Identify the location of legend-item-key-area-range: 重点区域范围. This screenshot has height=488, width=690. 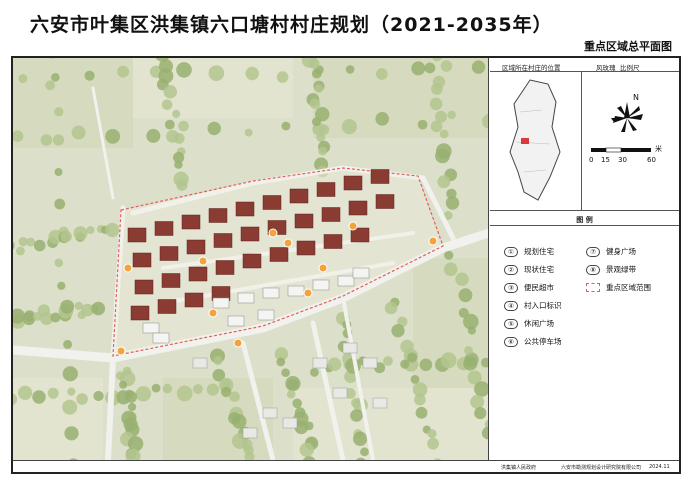
(618, 287).